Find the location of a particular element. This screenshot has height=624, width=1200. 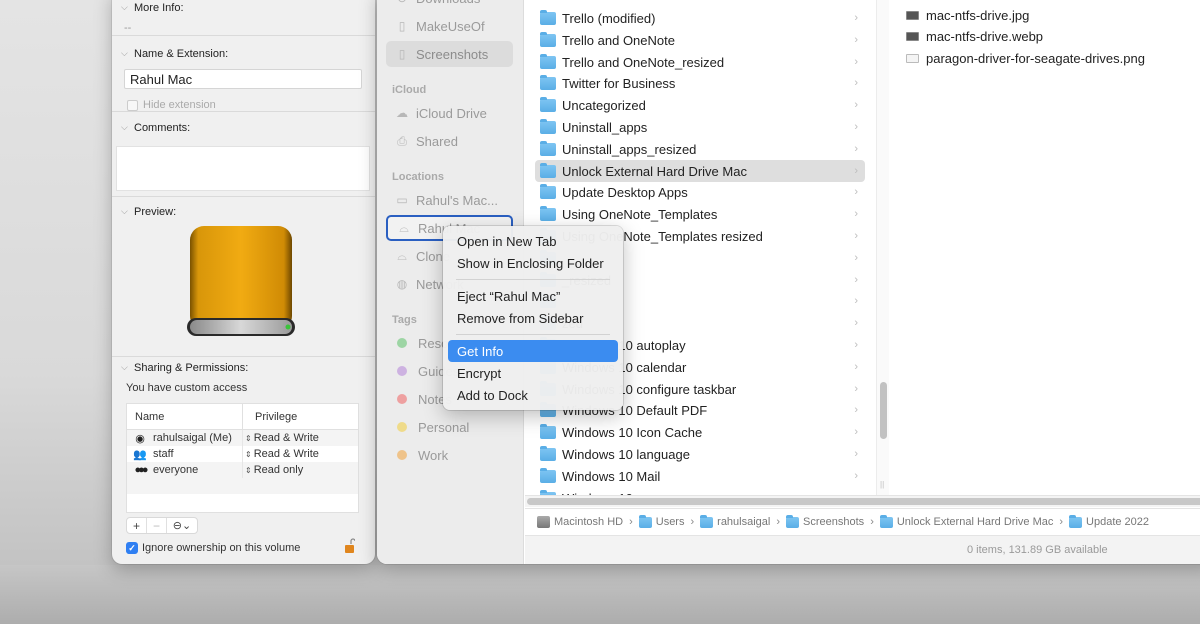

status-text: 0 items, 131.89 GB available is located at coordinates (1037, 550).